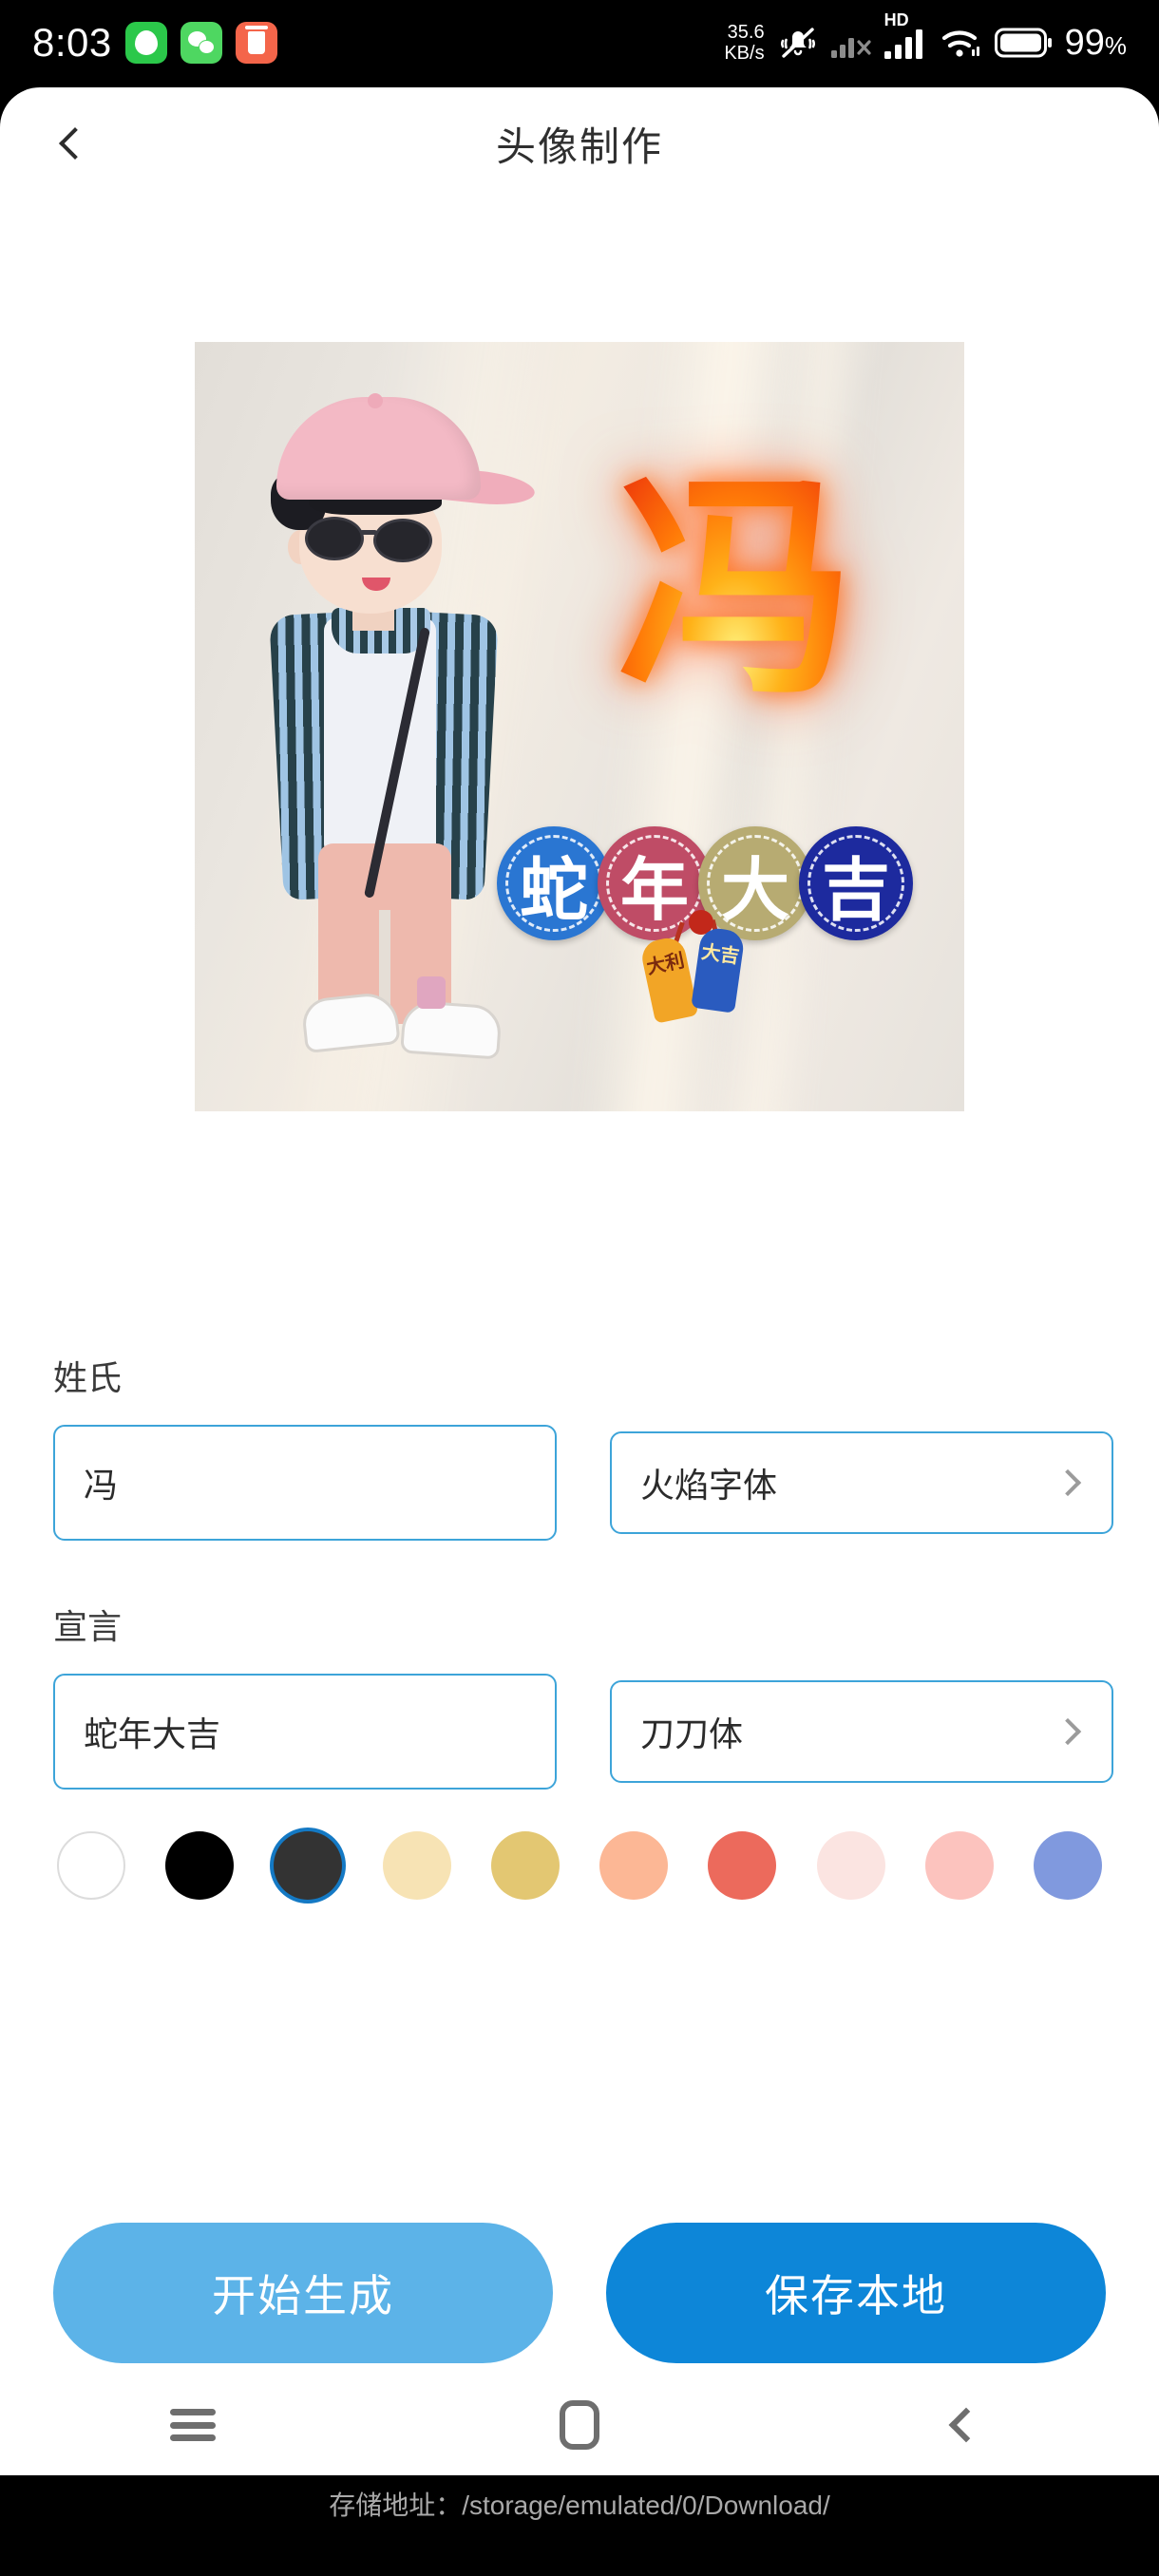 The width and height of the screenshot is (1159, 2576). Describe the element at coordinates (744, 53) in the screenshot. I see `network-speed-unit: KB/s` at that location.